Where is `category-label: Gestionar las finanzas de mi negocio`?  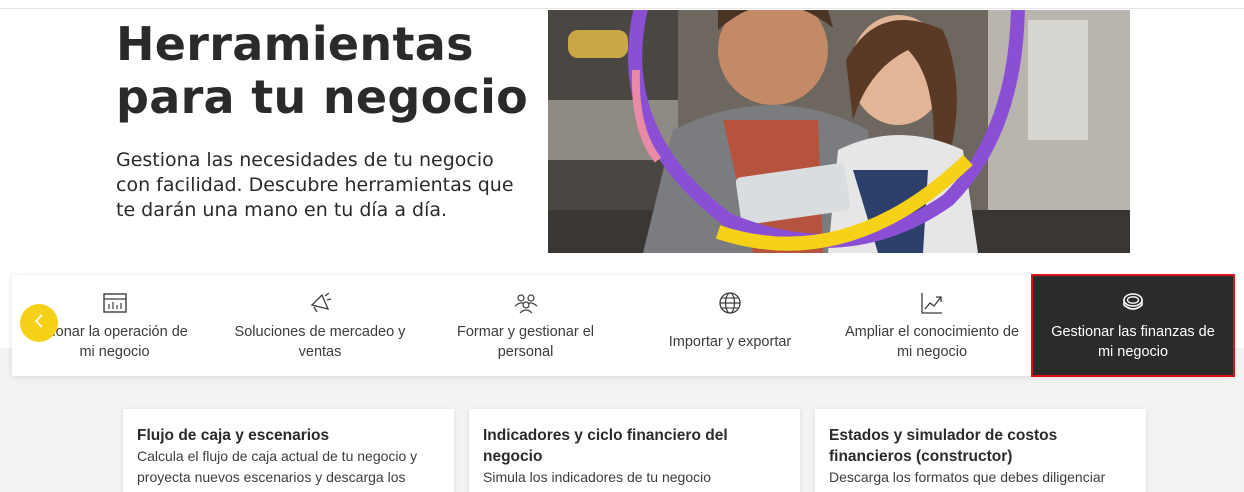
category-label: Gestionar las finanzas de mi negocio is located at coordinates (1133, 342).